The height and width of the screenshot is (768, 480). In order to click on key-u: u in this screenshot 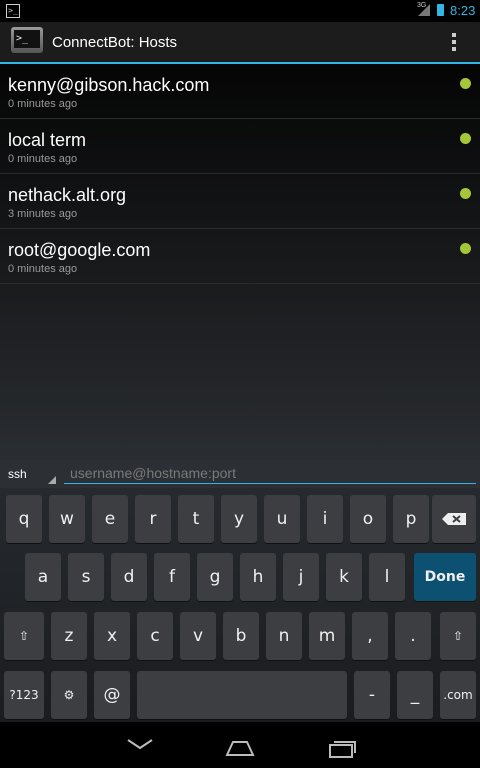, I will do `click(282, 519)`.